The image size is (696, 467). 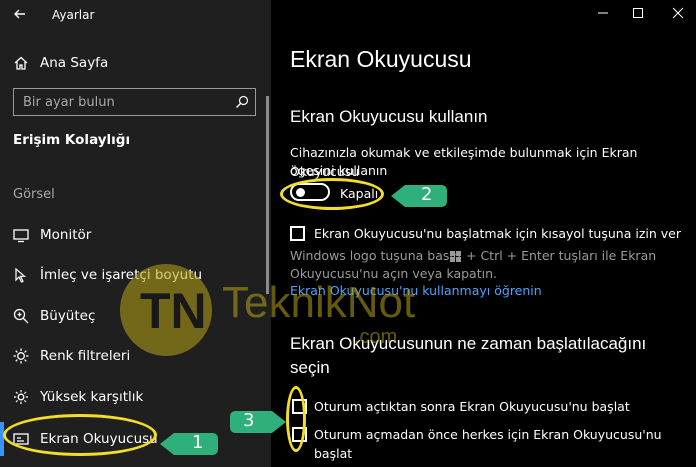 I want to click on shortcut-checkbox, so click(x=297, y=233).